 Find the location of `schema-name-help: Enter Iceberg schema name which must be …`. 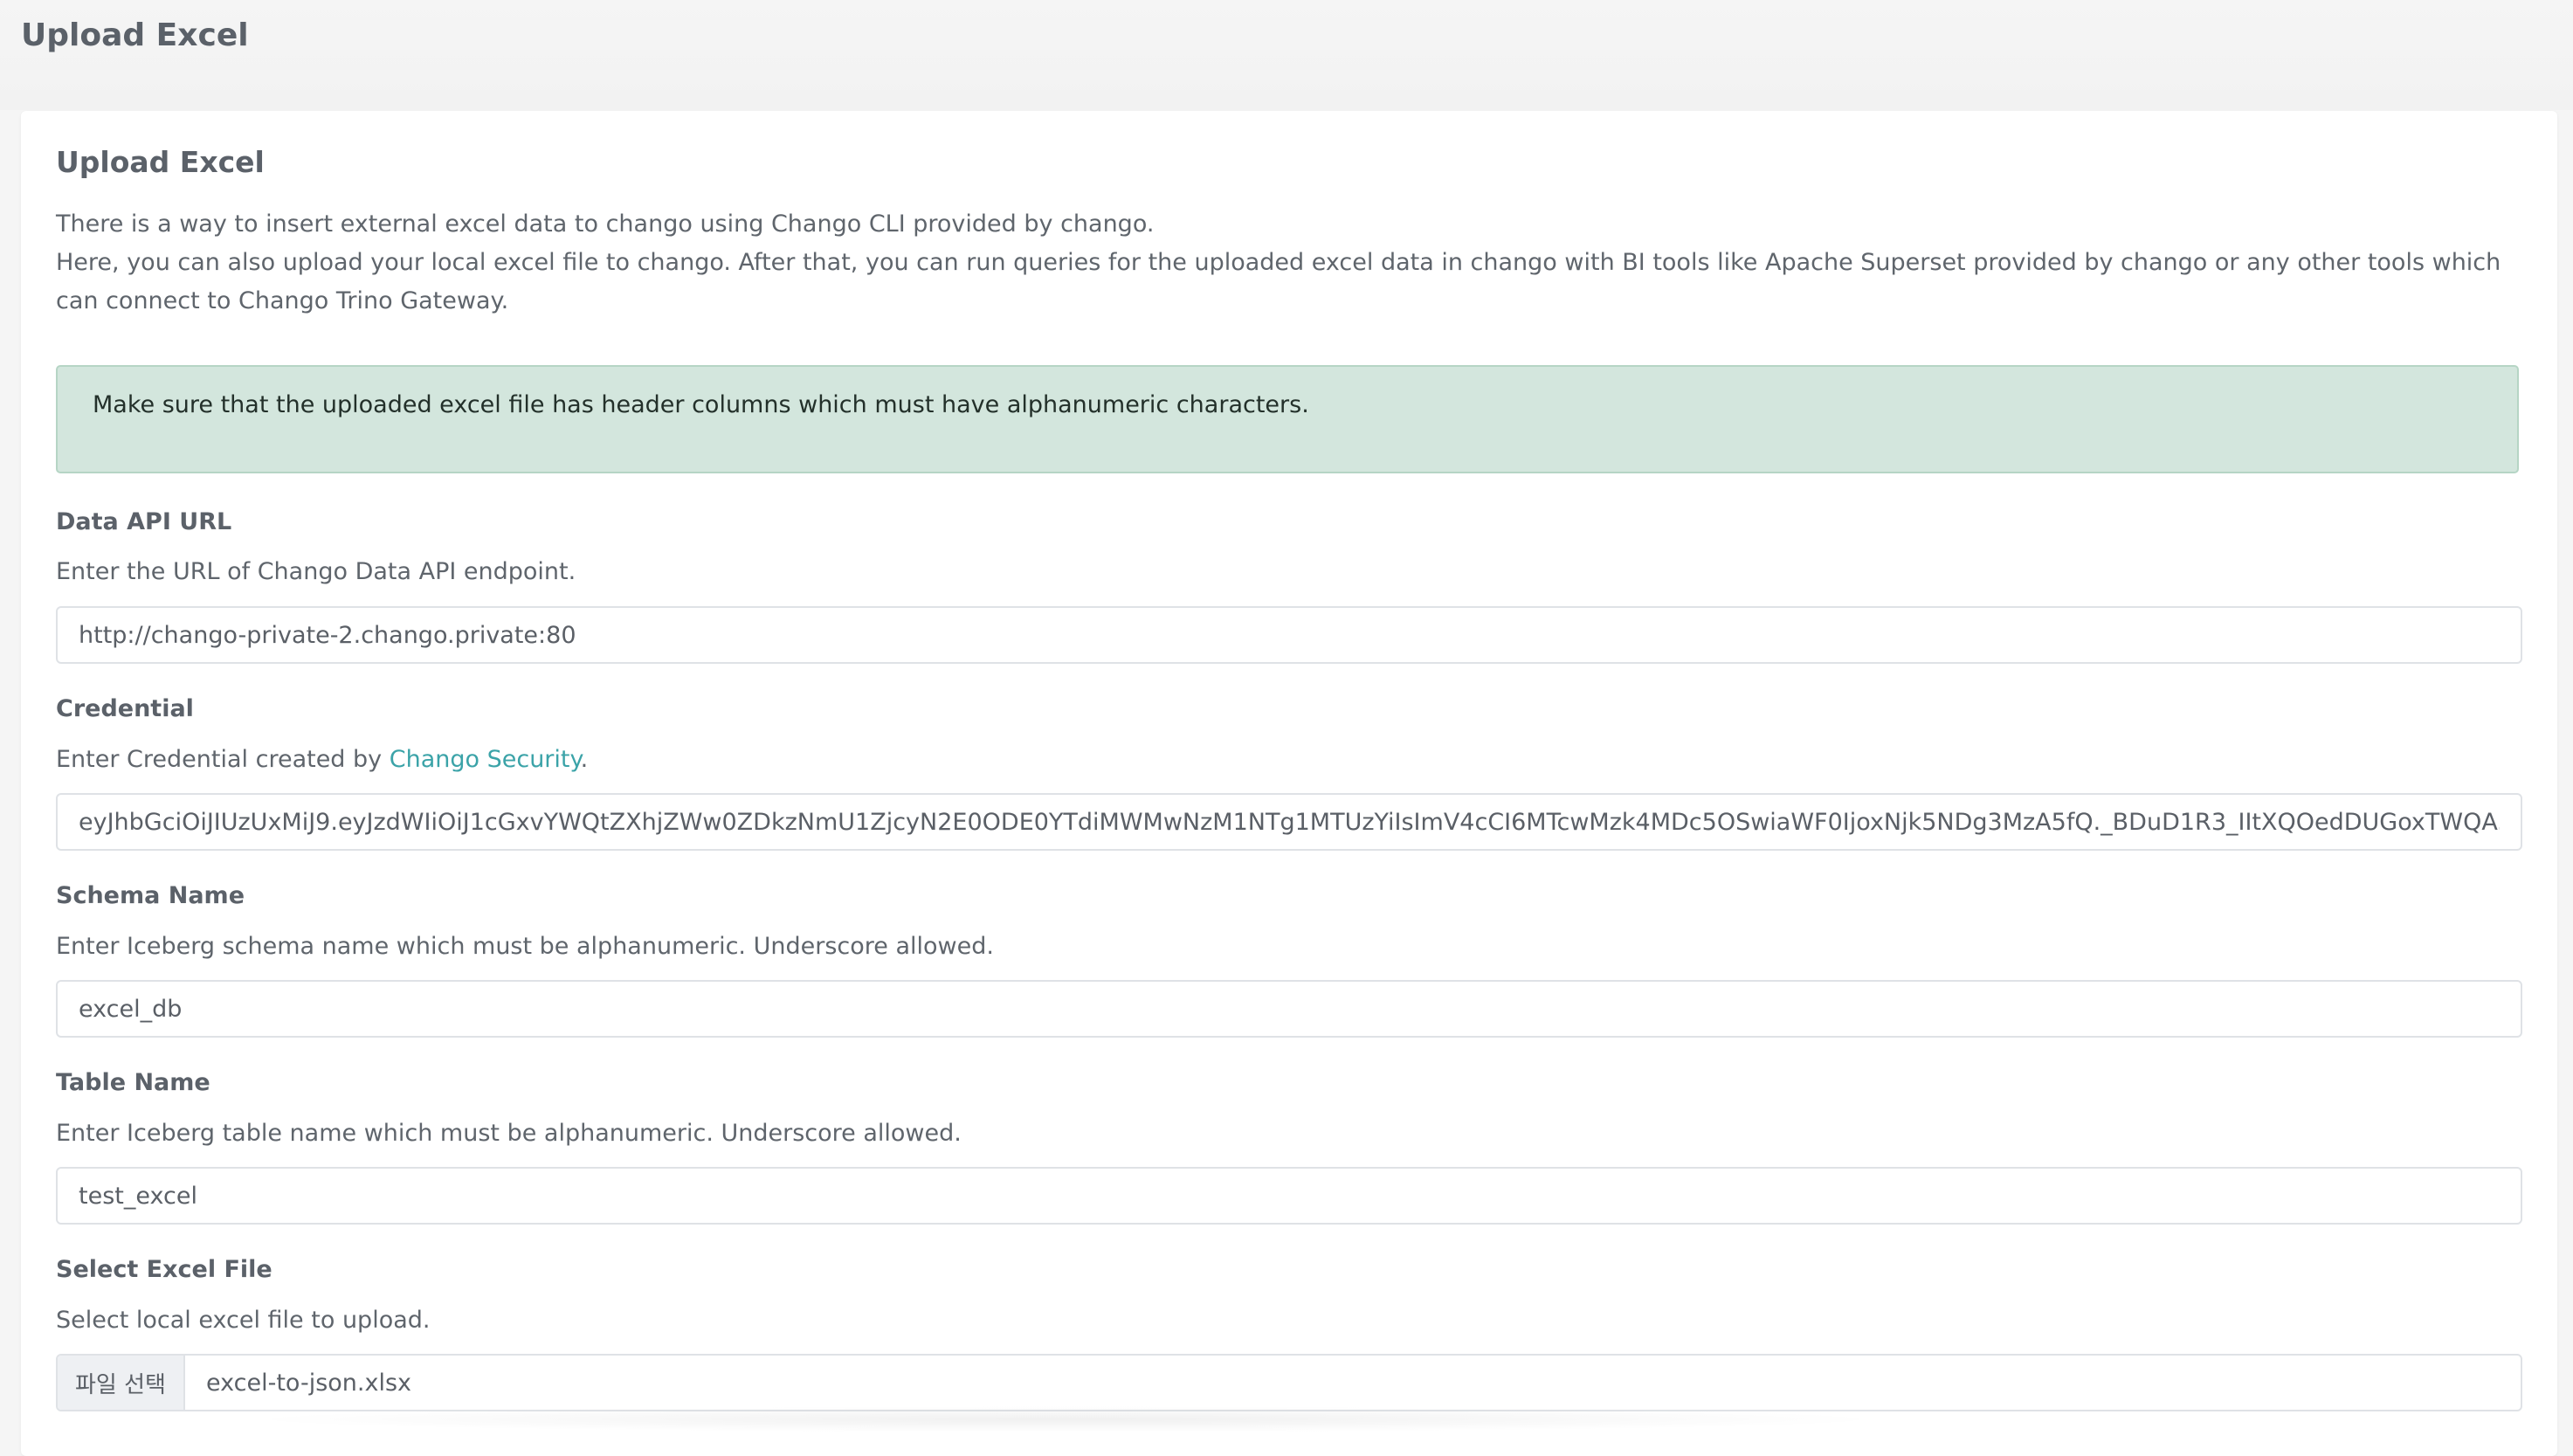

schema-name-help: Enter Iceberg schema name which must be … is located at coordinates (525, 946).